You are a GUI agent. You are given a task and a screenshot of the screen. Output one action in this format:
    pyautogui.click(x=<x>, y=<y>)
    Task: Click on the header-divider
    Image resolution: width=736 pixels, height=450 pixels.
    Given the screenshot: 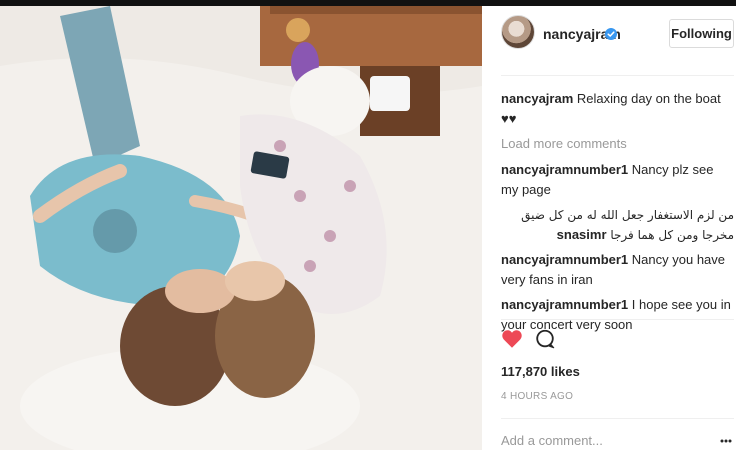 What is the action you would take?
    pyautogui.click(x=617, y=75)
    